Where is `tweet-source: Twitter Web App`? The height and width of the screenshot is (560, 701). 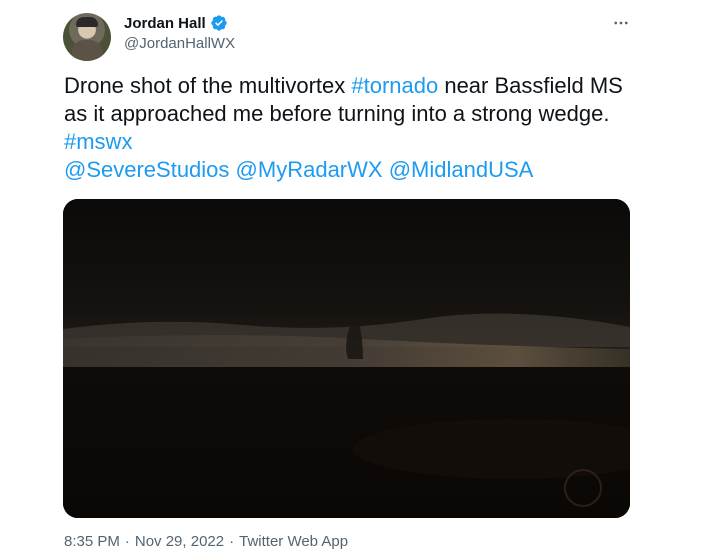
tweet-source: Twitter Web App is located at coordinates (293, 541).